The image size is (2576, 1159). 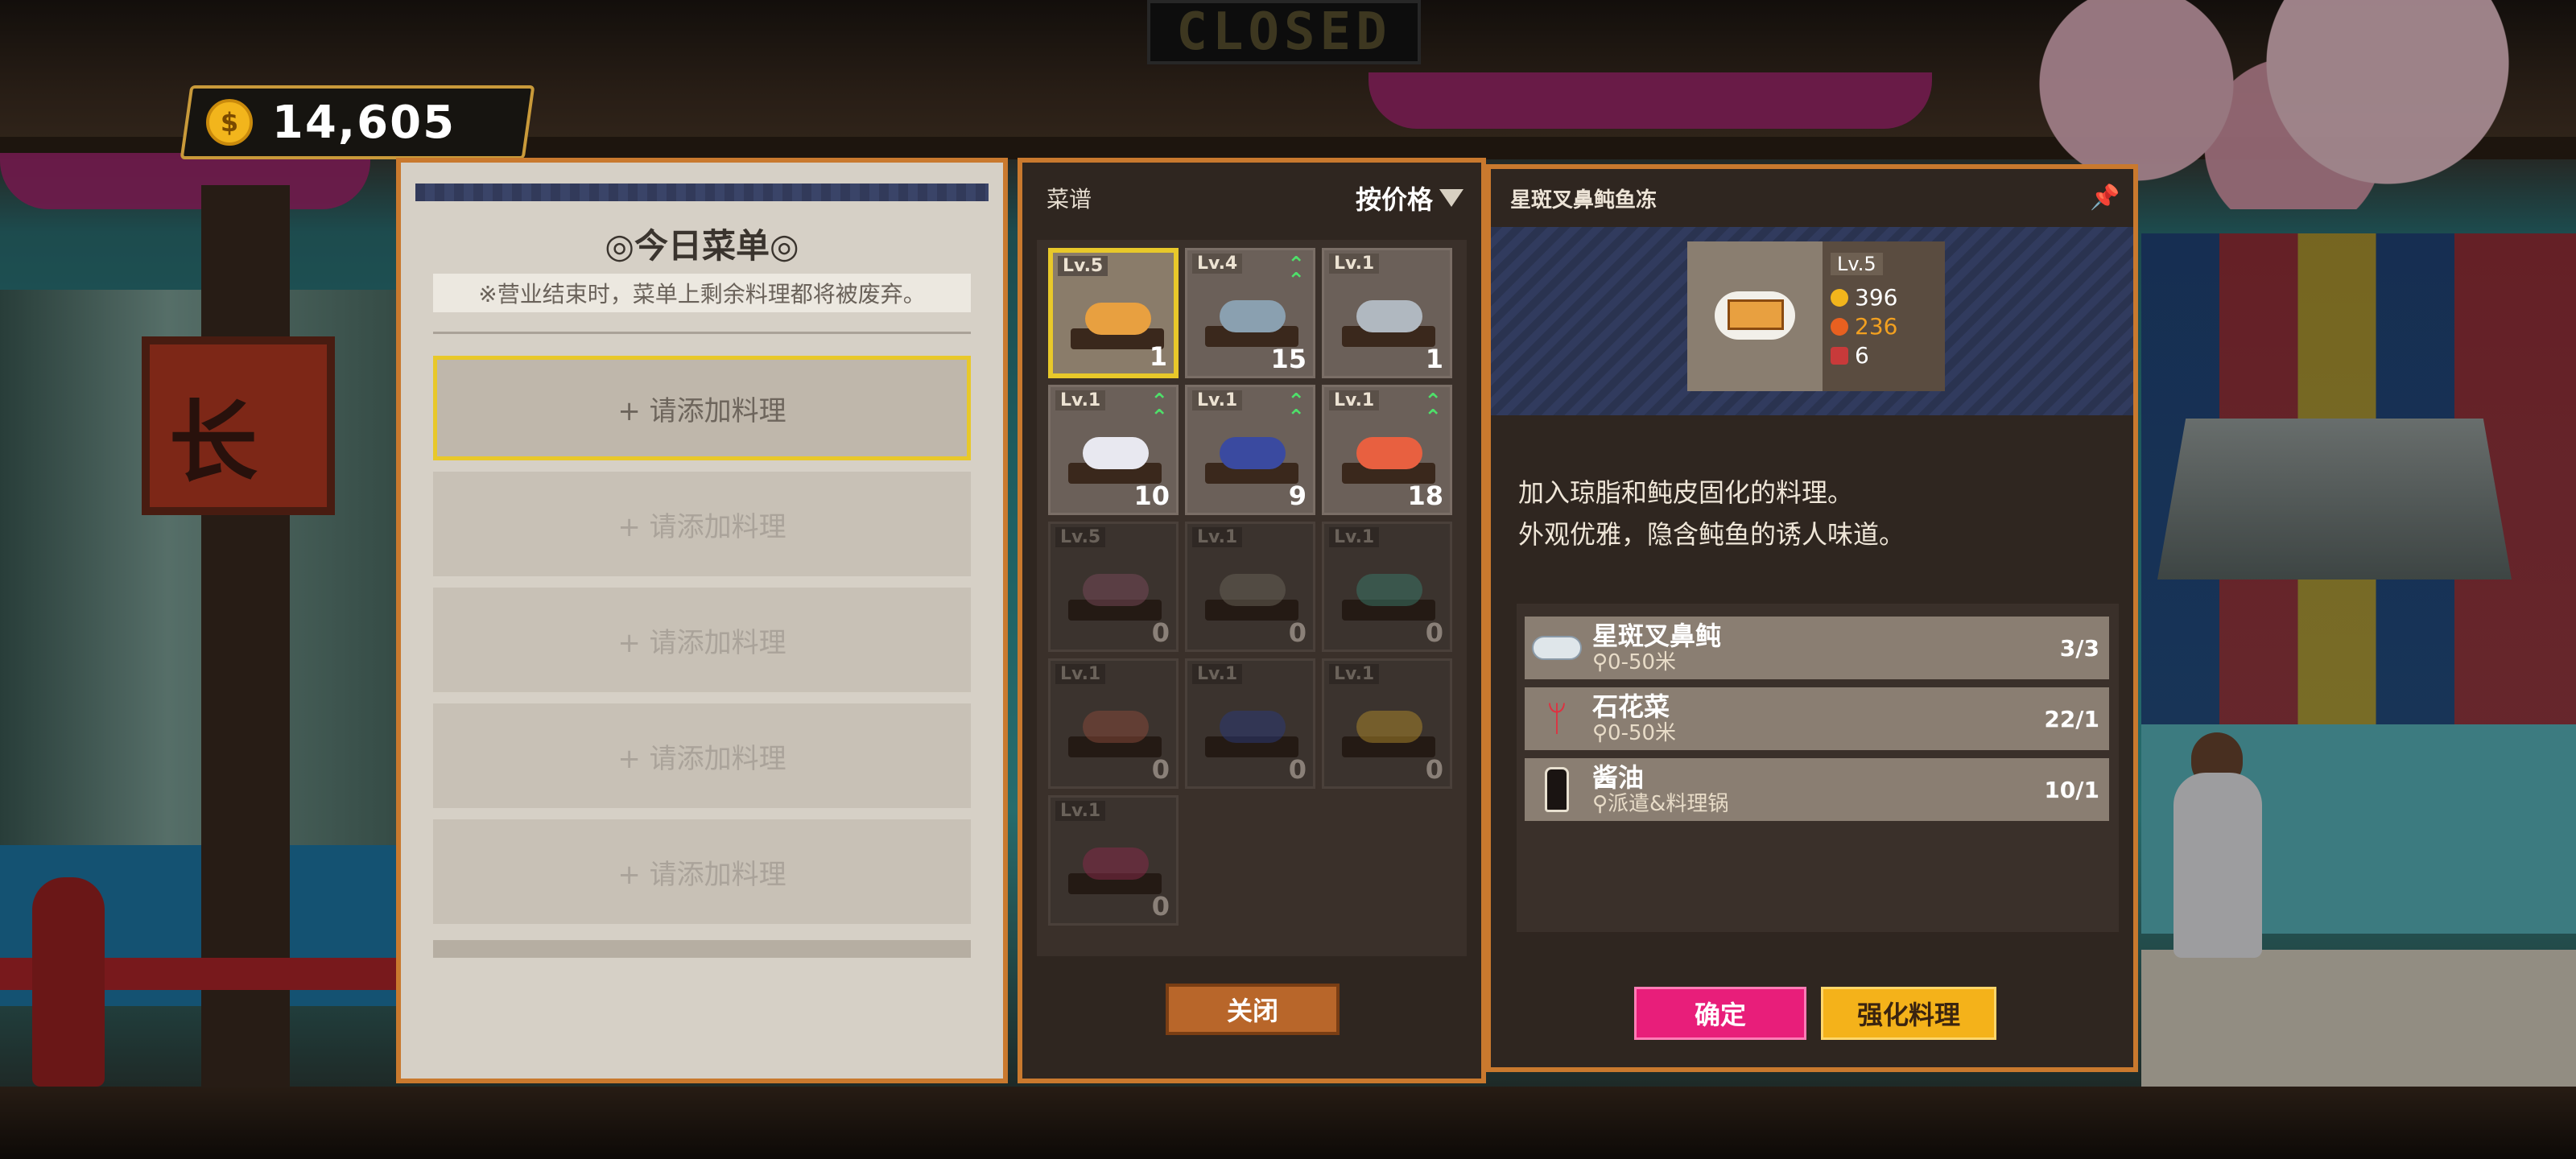 I want to click on detail-banner: Lv.5 396 236 6, so click(x=1812, y=321).